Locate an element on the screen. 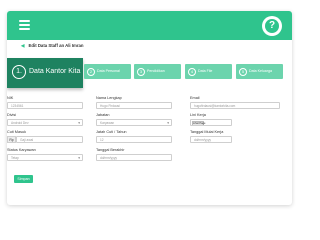 Image resolution: width=320 pixels, height=240 pixels. step-label: Pendidikan is located at coordinates (156, 71).